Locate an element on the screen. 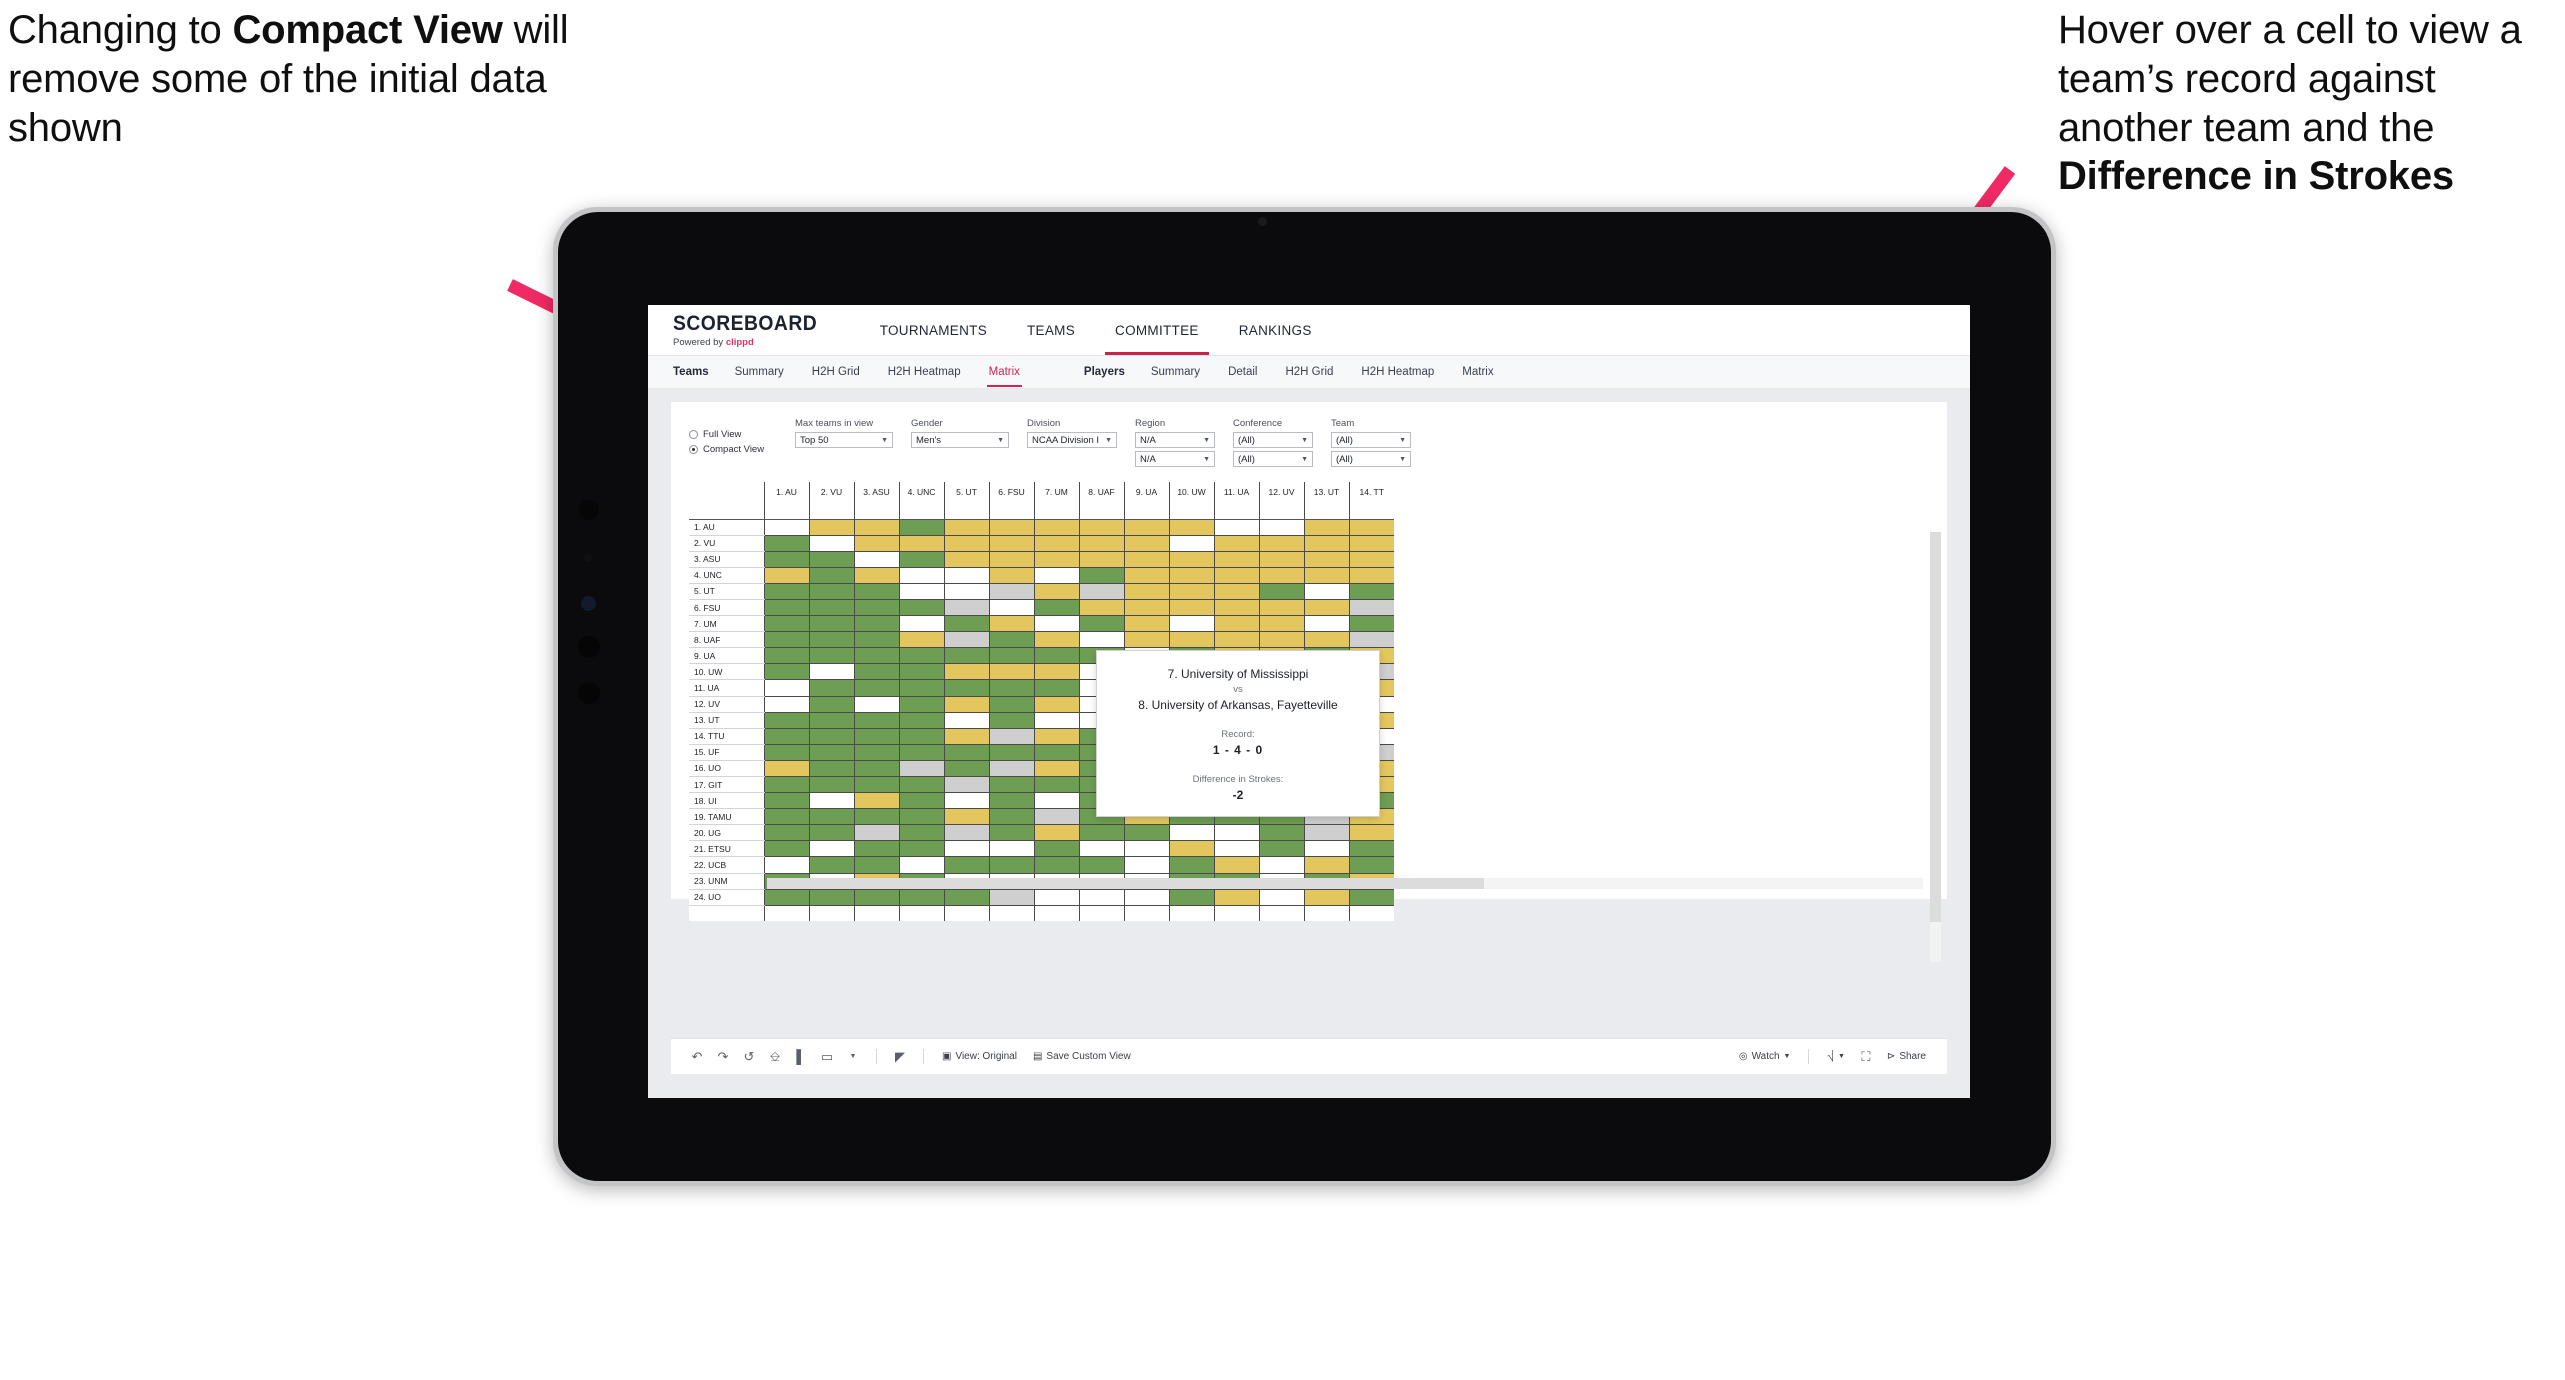  vertical-scrollbar-thumb is located at coordinates (1935, 727).